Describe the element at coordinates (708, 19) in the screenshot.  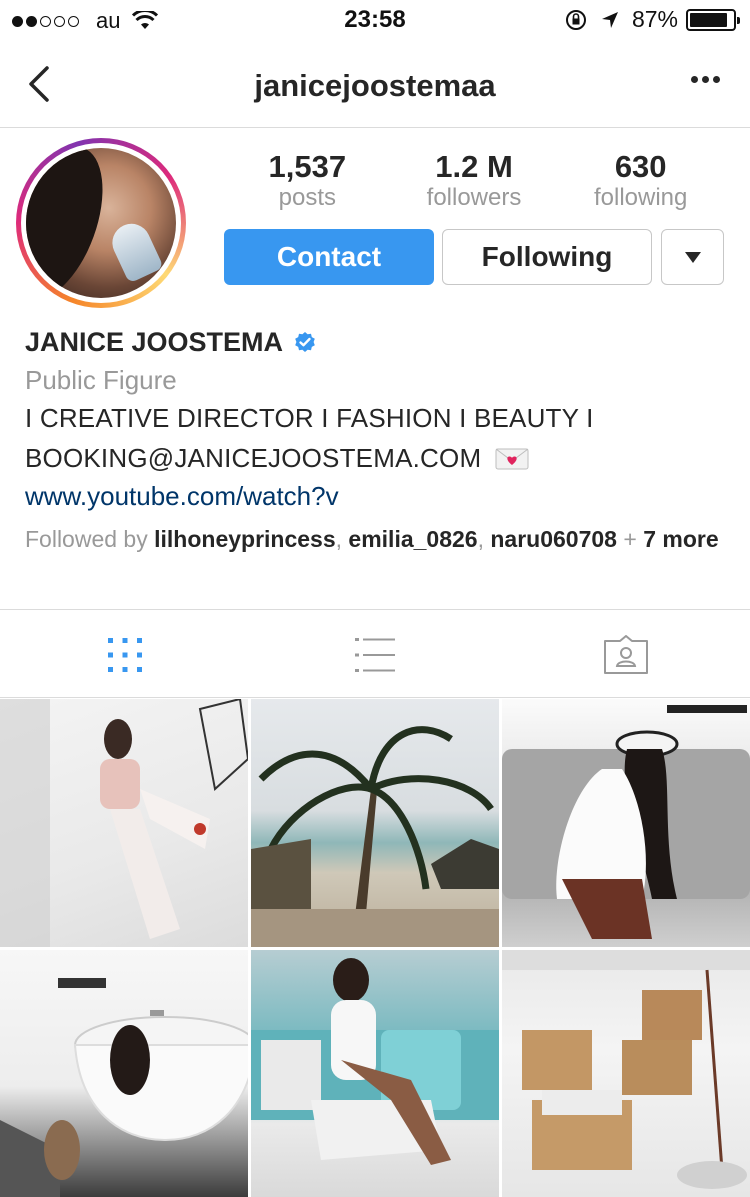
I see `battery-fill` at that location.